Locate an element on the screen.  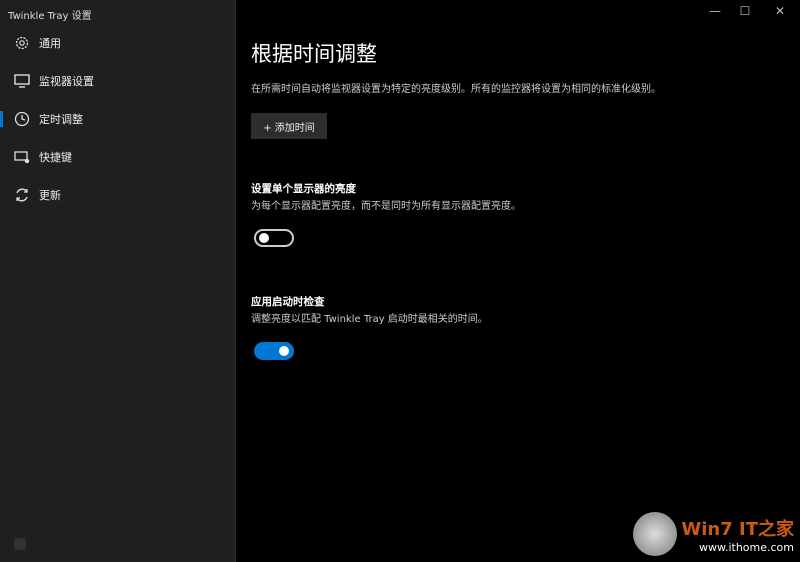
add-time-button: + 添加时间 is located at coordinates (289, 126).